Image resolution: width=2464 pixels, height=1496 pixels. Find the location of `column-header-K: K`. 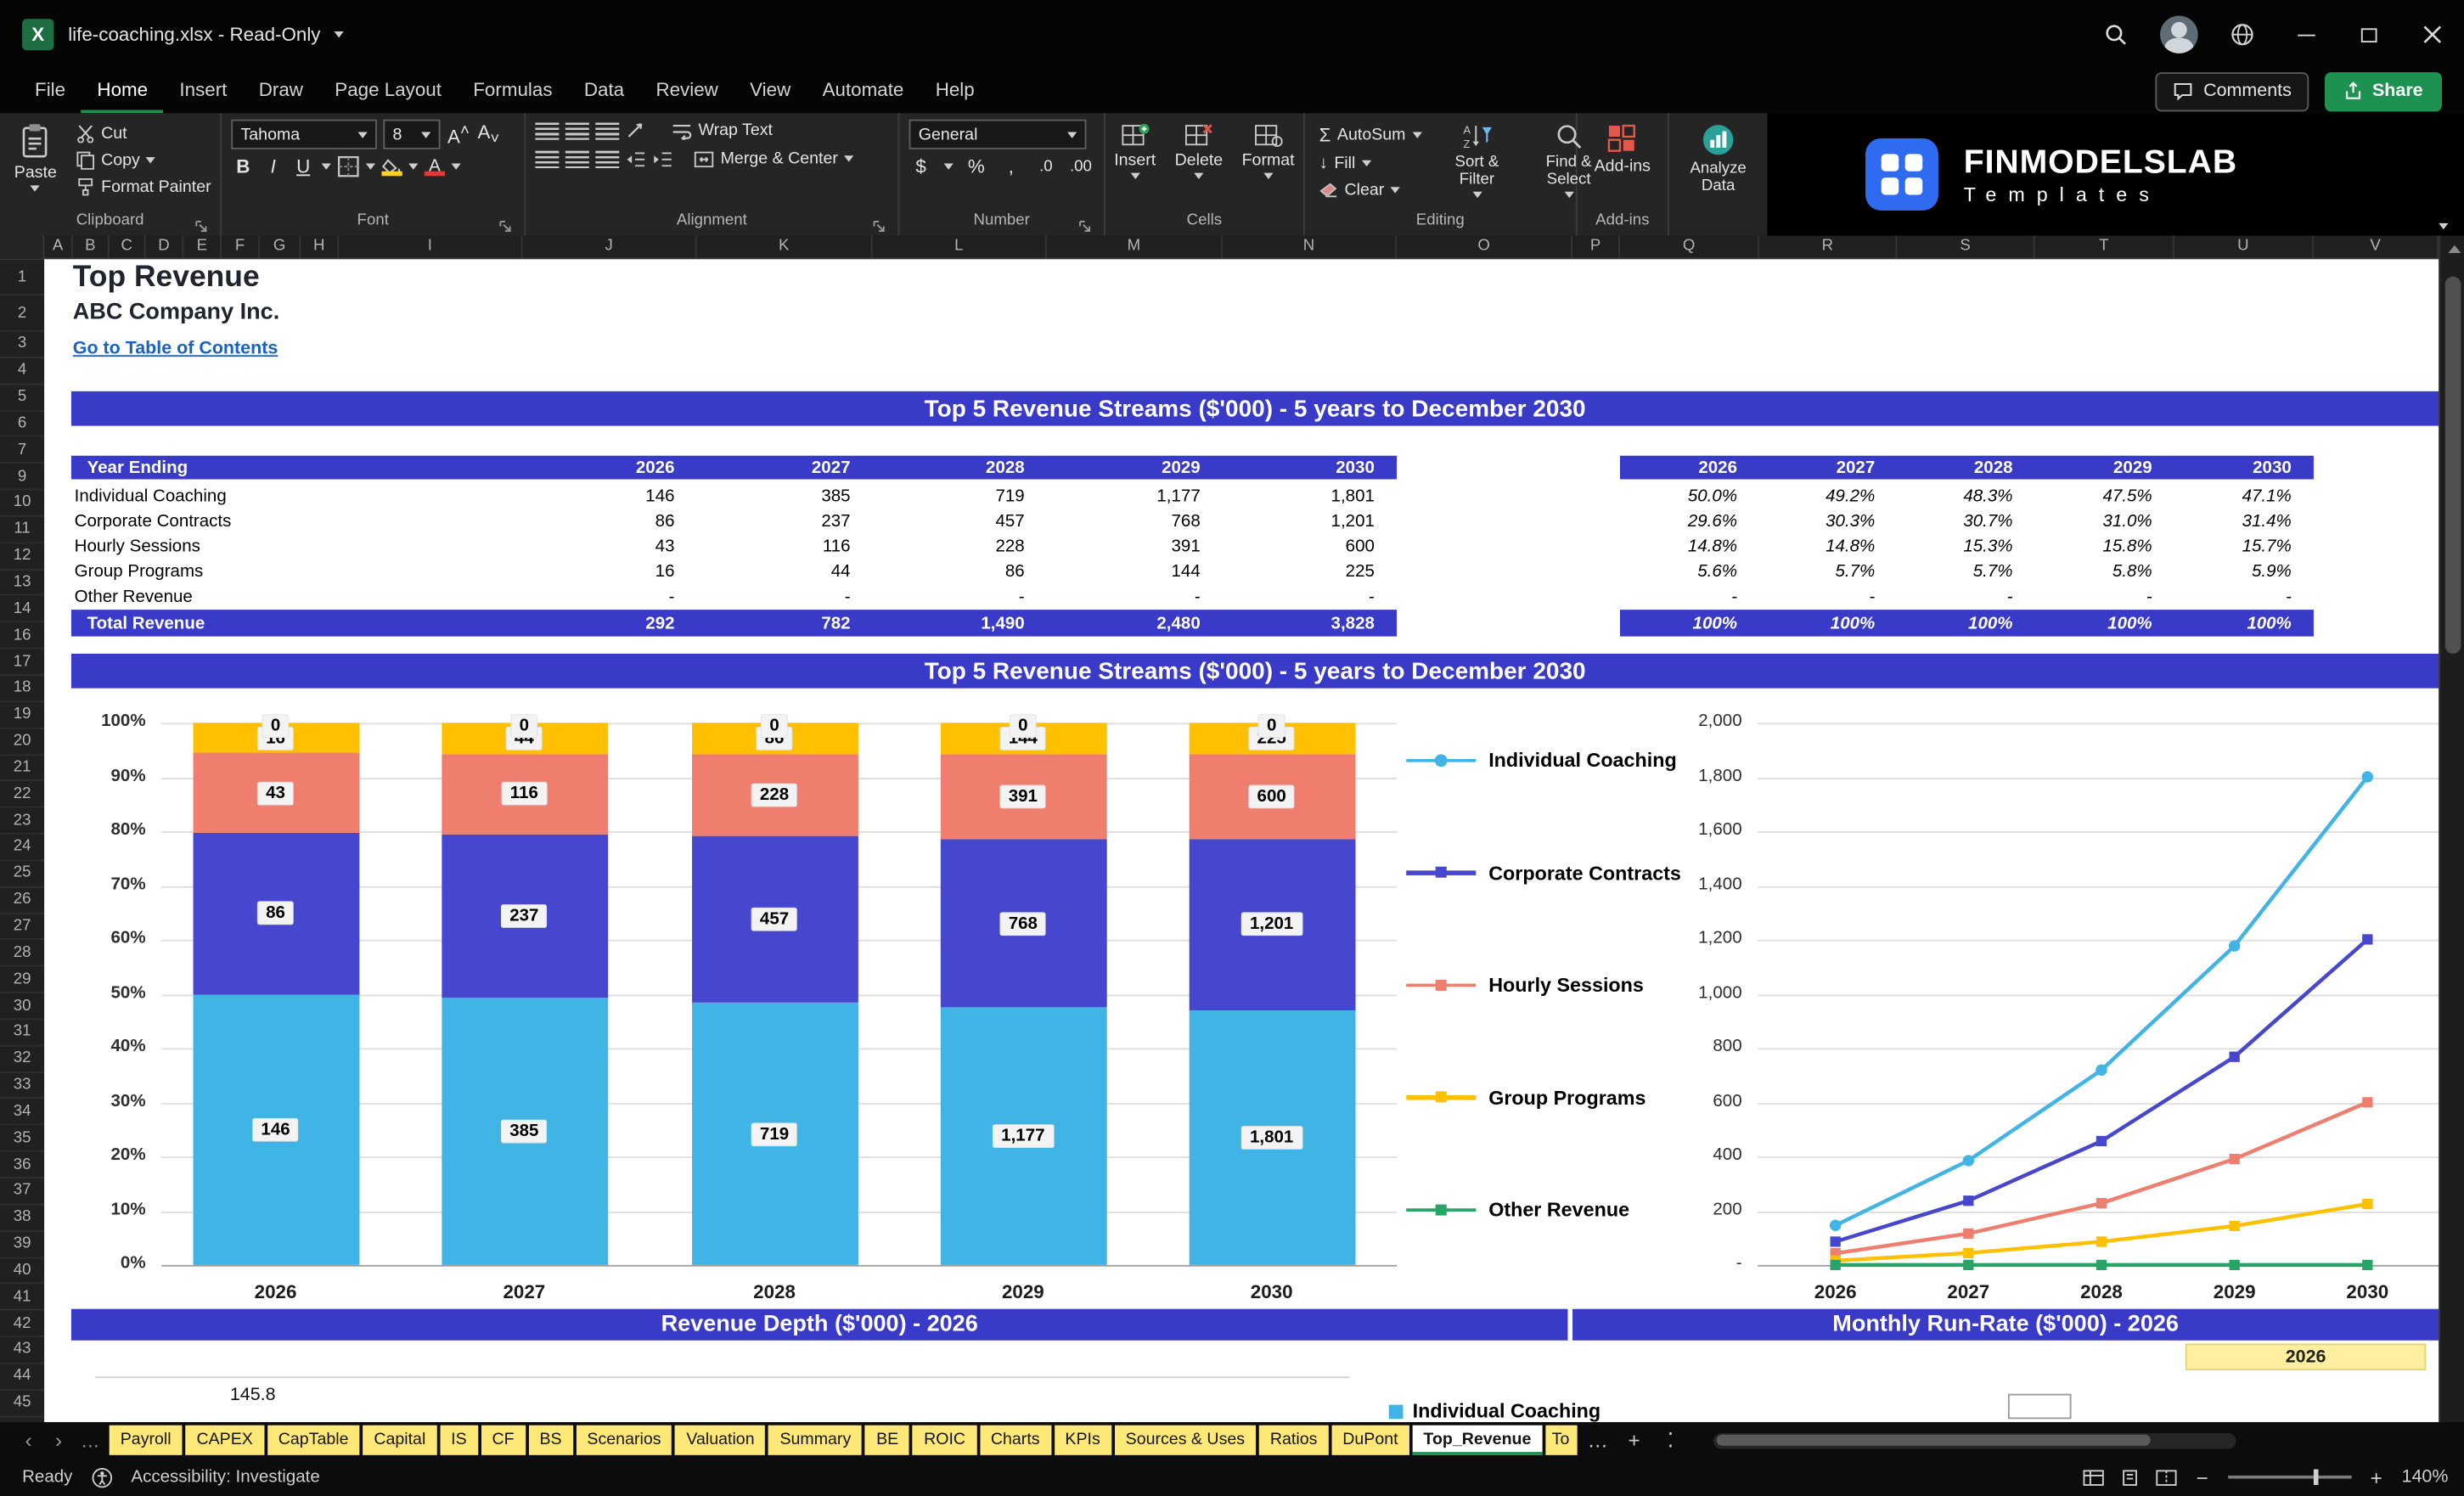

column-header-K: K is located at coordinates (785, 247).